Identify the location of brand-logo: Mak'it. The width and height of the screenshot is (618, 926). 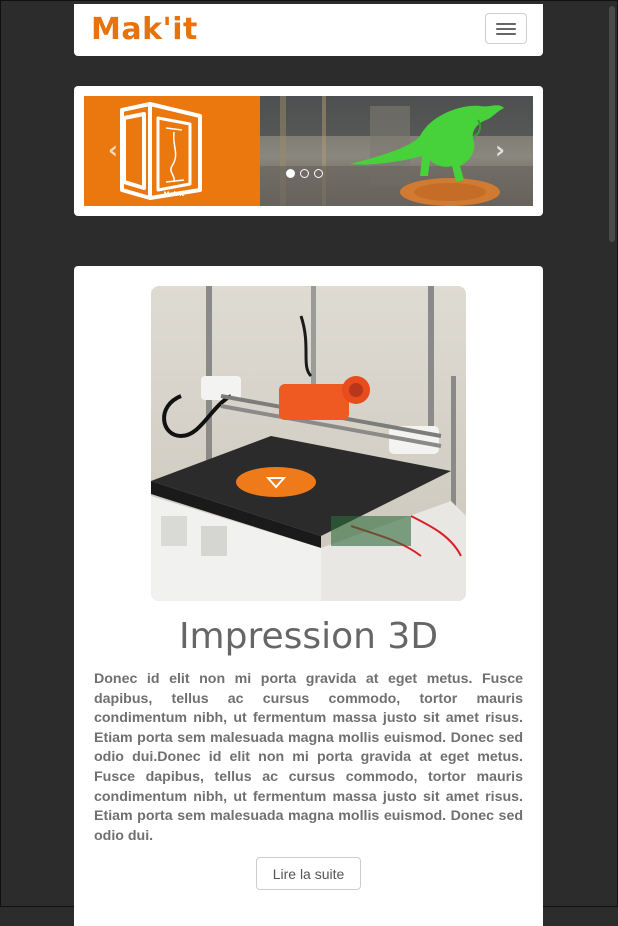
(144, 29).